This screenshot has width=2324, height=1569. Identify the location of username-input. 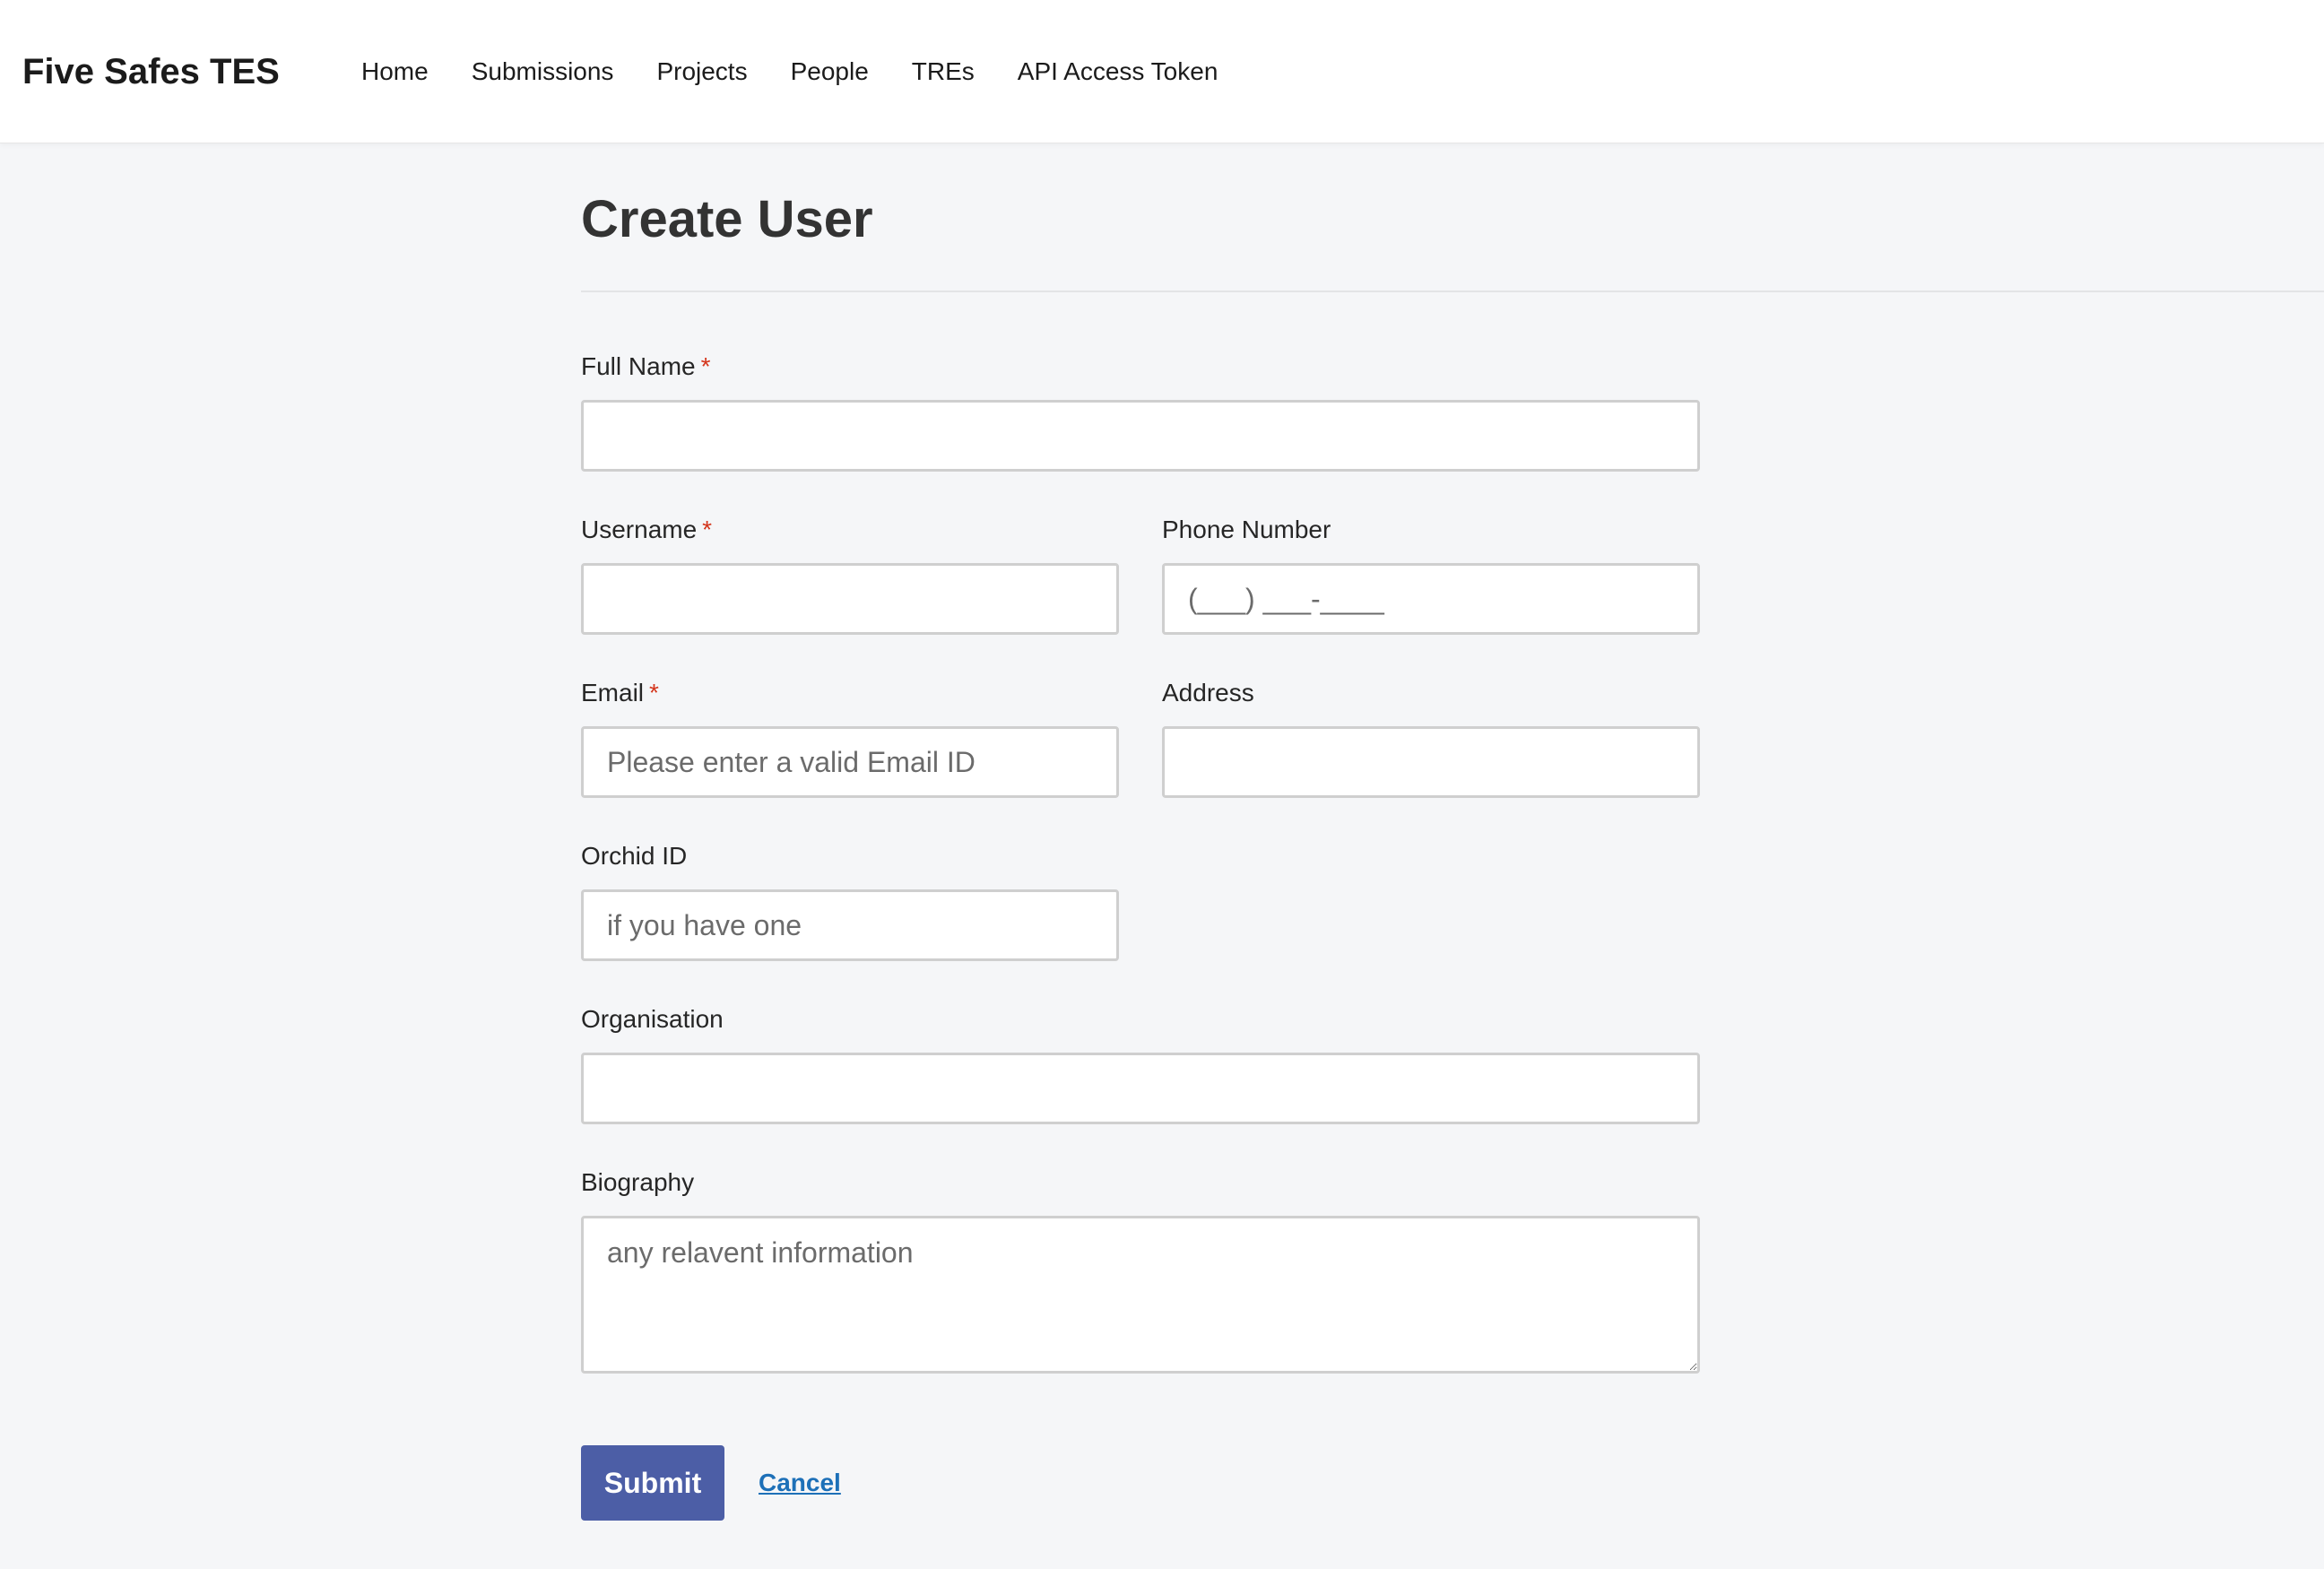
(850, 599).